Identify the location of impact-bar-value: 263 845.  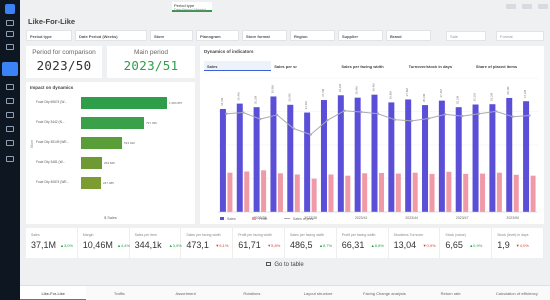
(109, 163).